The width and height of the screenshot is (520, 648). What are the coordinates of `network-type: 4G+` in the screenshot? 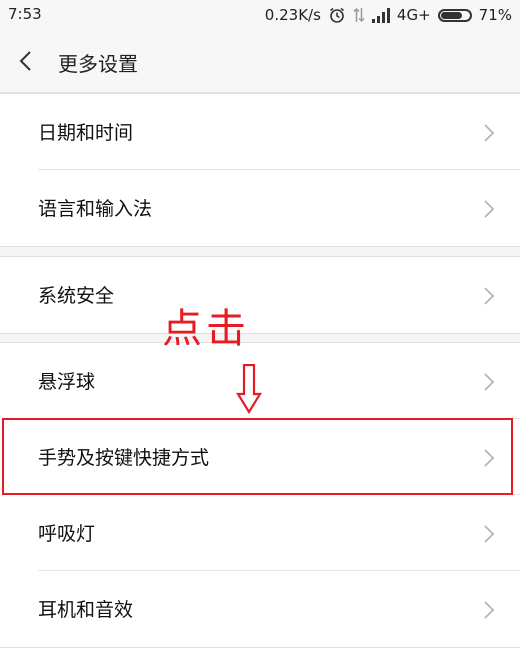 It's located at (413, 15).